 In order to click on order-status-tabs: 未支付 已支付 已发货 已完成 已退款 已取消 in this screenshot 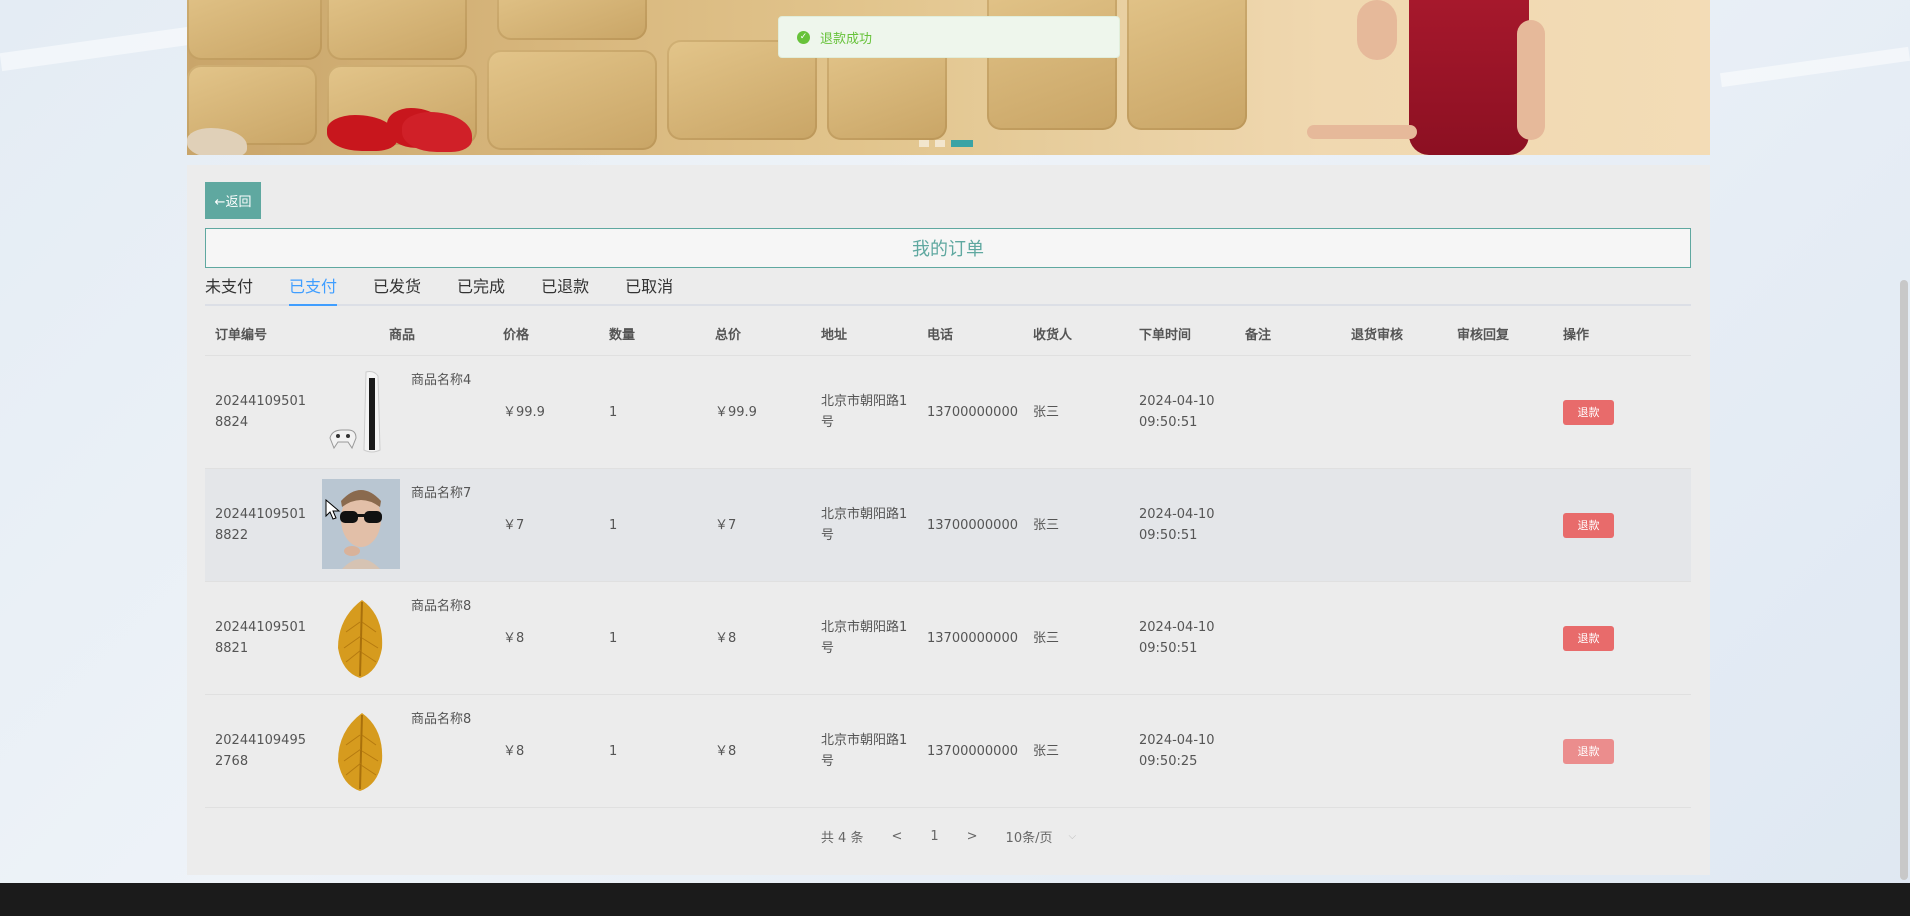, I will do `click(948, 290)`.